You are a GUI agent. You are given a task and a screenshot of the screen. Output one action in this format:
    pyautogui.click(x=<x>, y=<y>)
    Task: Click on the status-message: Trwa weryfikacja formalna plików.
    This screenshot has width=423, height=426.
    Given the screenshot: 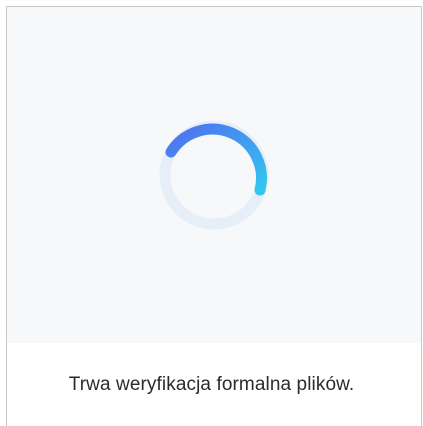 What is the action you would take?
    pyautogui.click(x=211, y=384)
    